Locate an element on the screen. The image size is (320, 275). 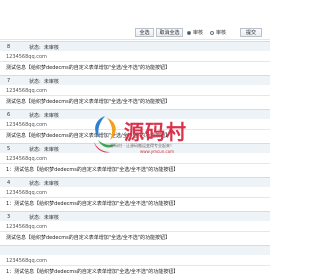
watermark-brand: 源码村 is located at coordinates (155, 132).